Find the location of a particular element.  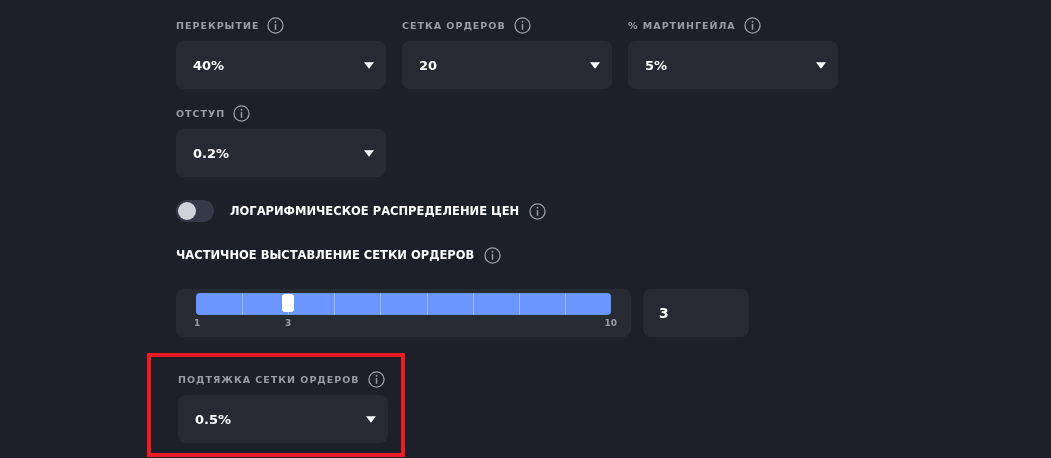

scale-label: 10 is located at coordinates (610, 323).